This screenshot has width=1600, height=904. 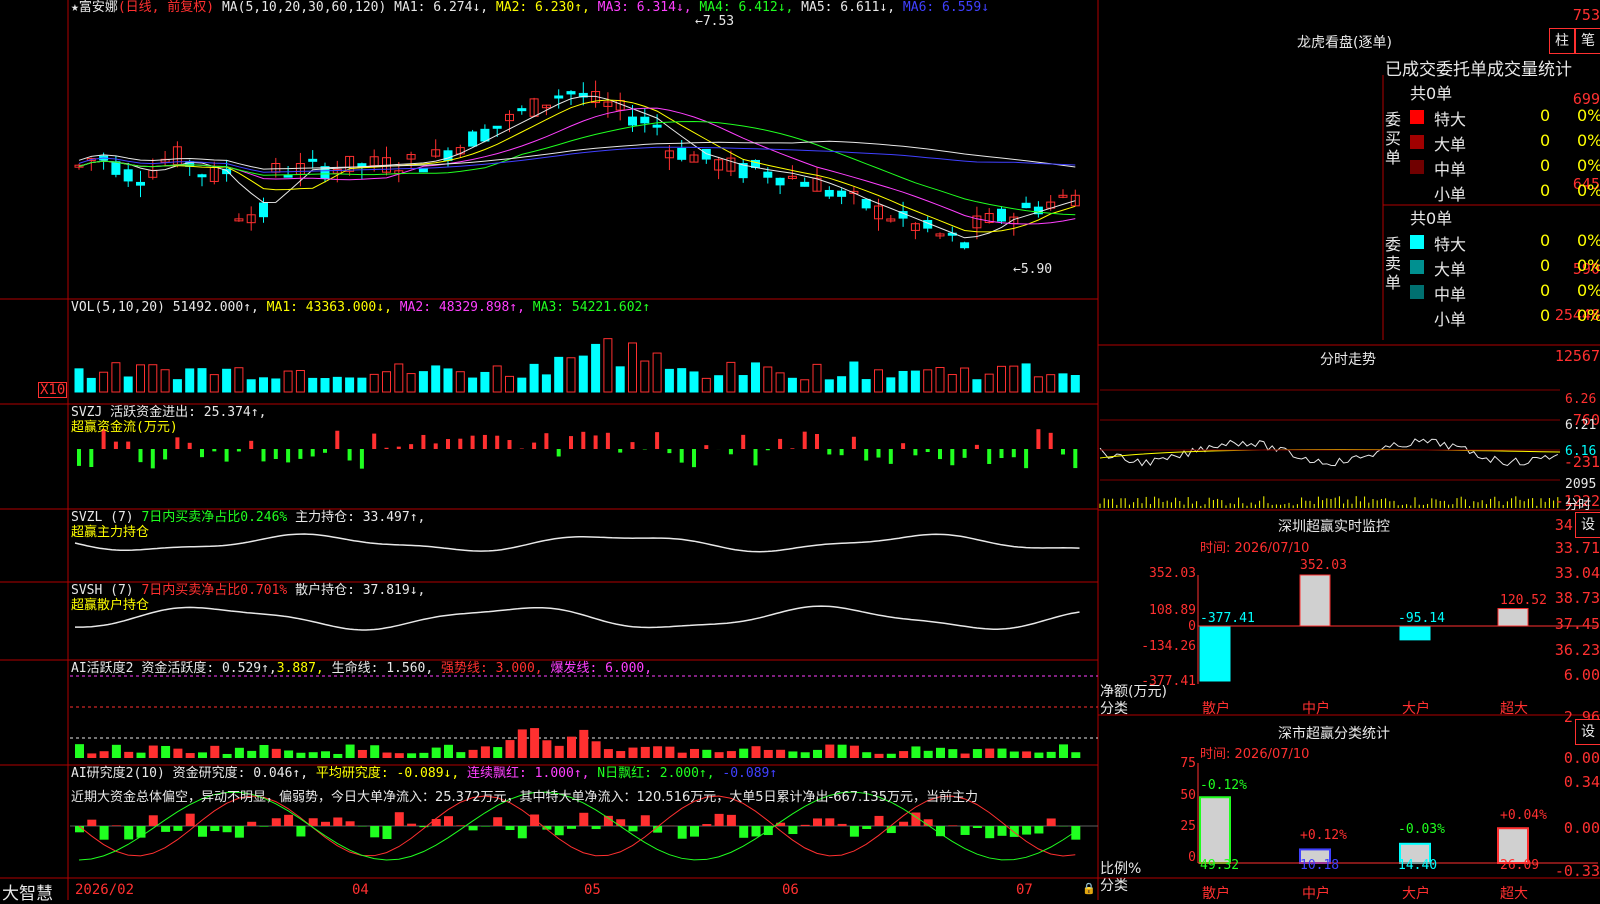 I want to click on lock-icon: 🔒, so click(x=1089, y=888).